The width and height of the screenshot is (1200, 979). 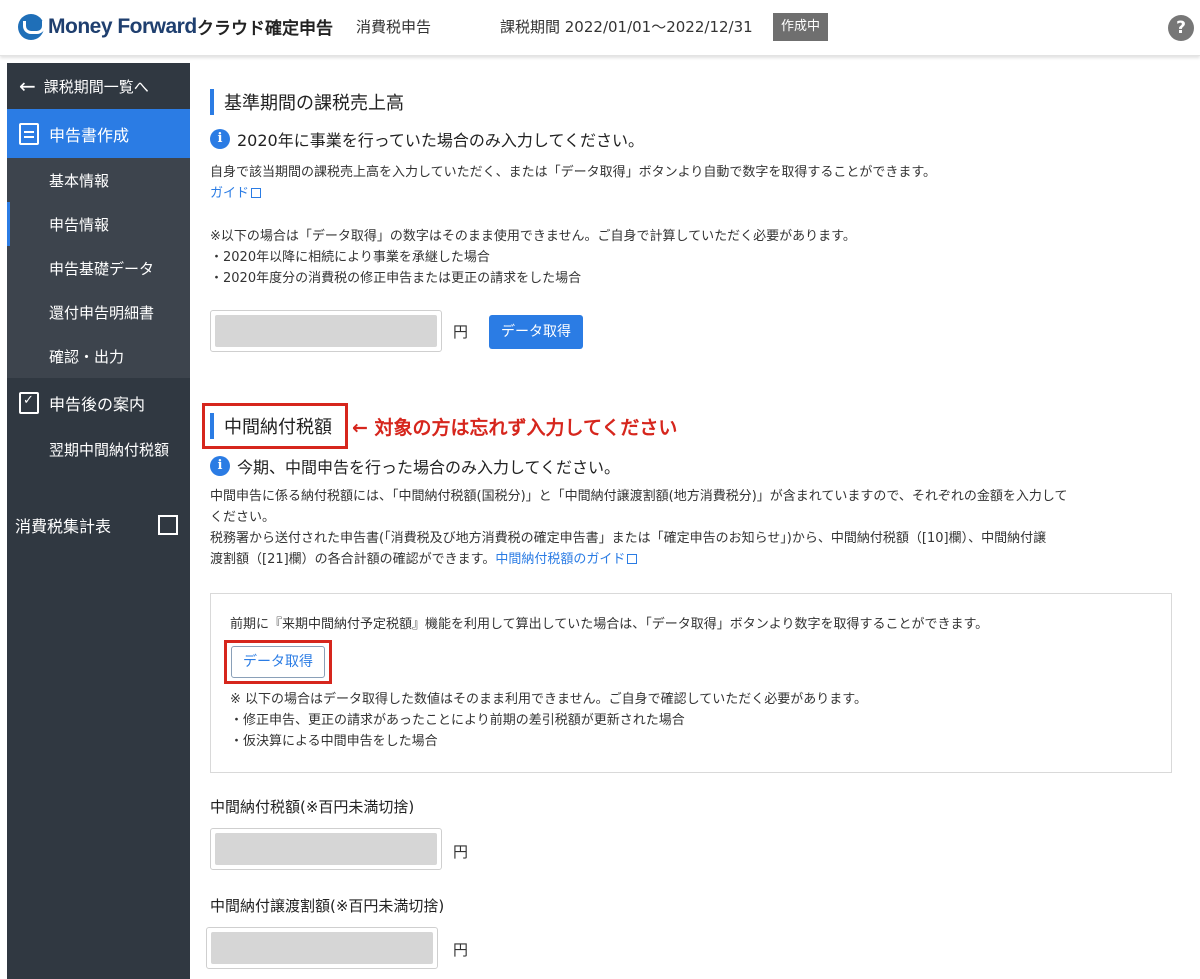 What do you see at coordinates (515, 428) in the screenshot?
I see `annotation-note: ← 対象の方は忘れず入力してください` at bounding box center [515, 428].